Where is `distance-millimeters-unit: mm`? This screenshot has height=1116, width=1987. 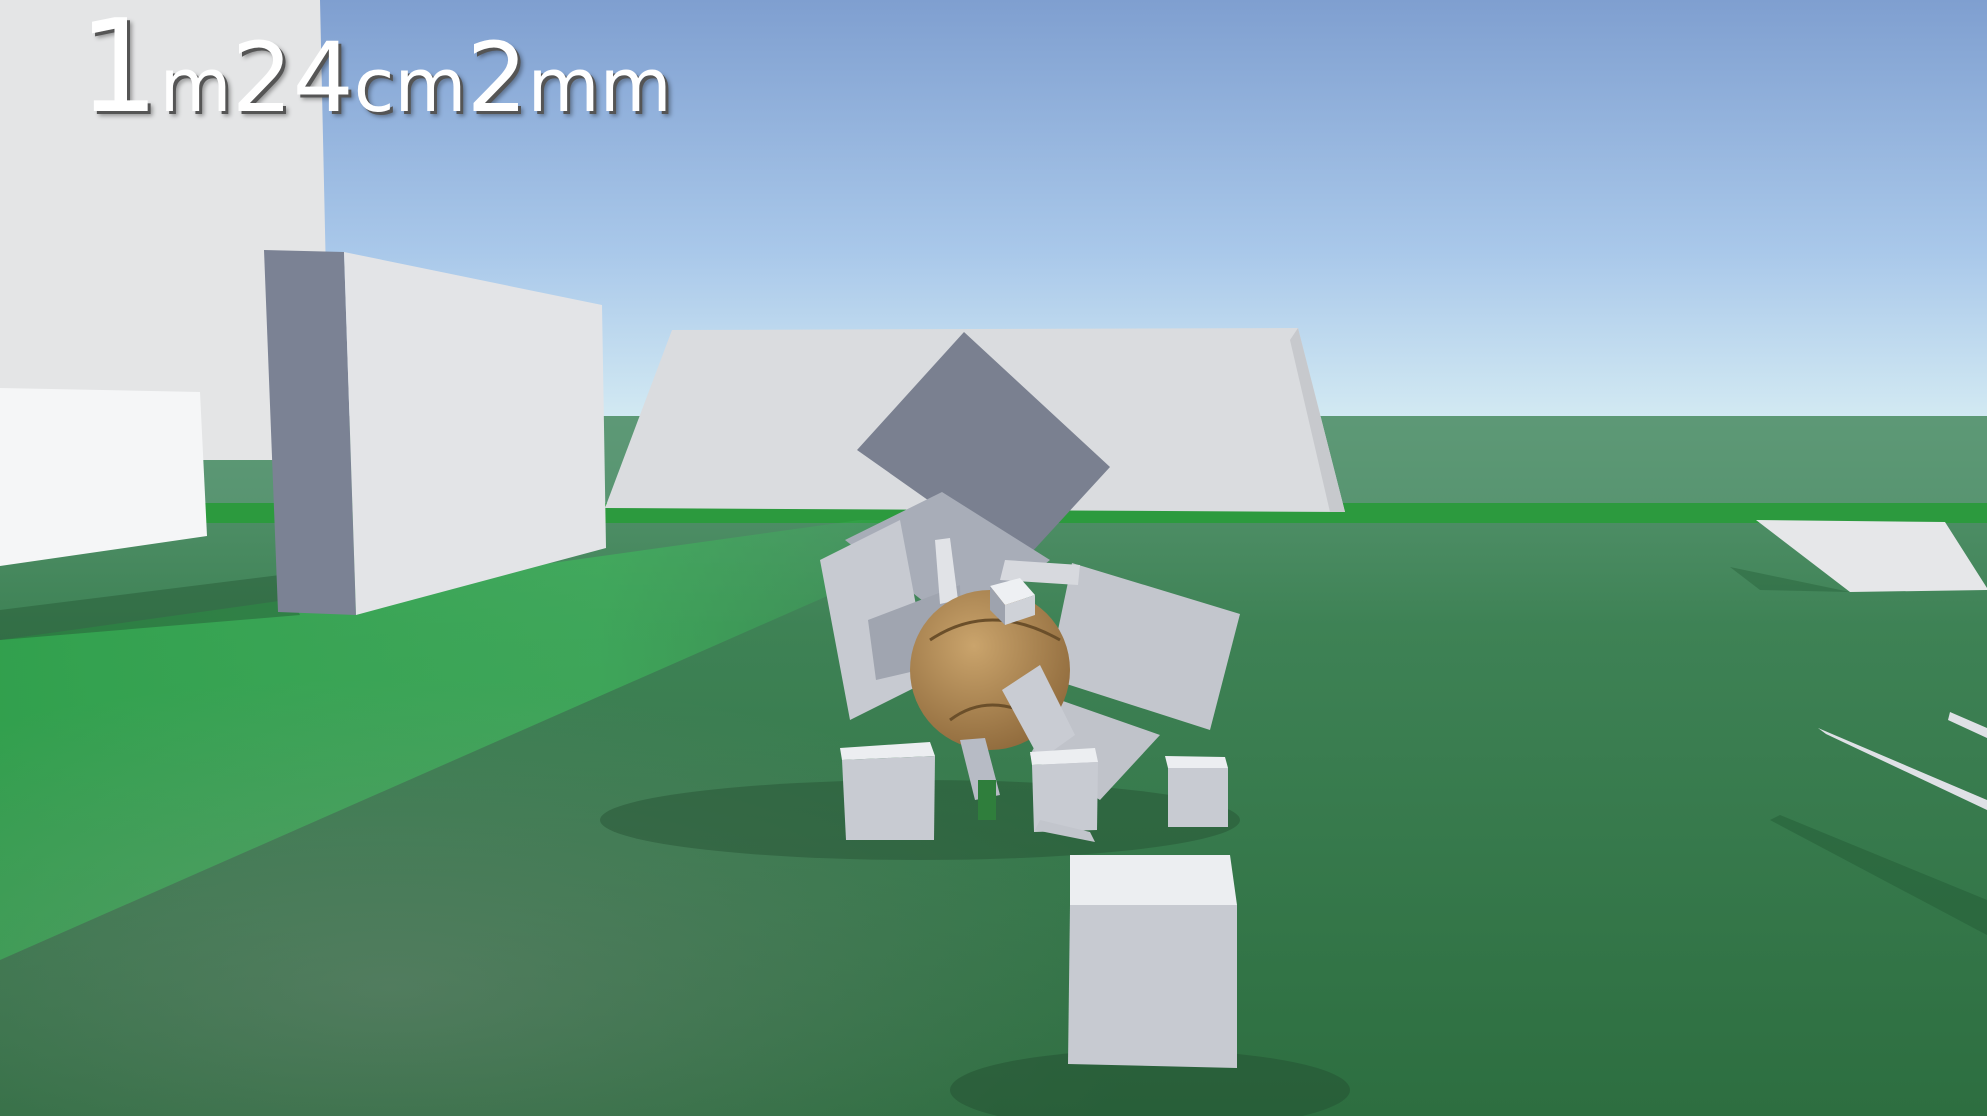
distance-millimeters-unit: mm is located at coordinates (599, 86).